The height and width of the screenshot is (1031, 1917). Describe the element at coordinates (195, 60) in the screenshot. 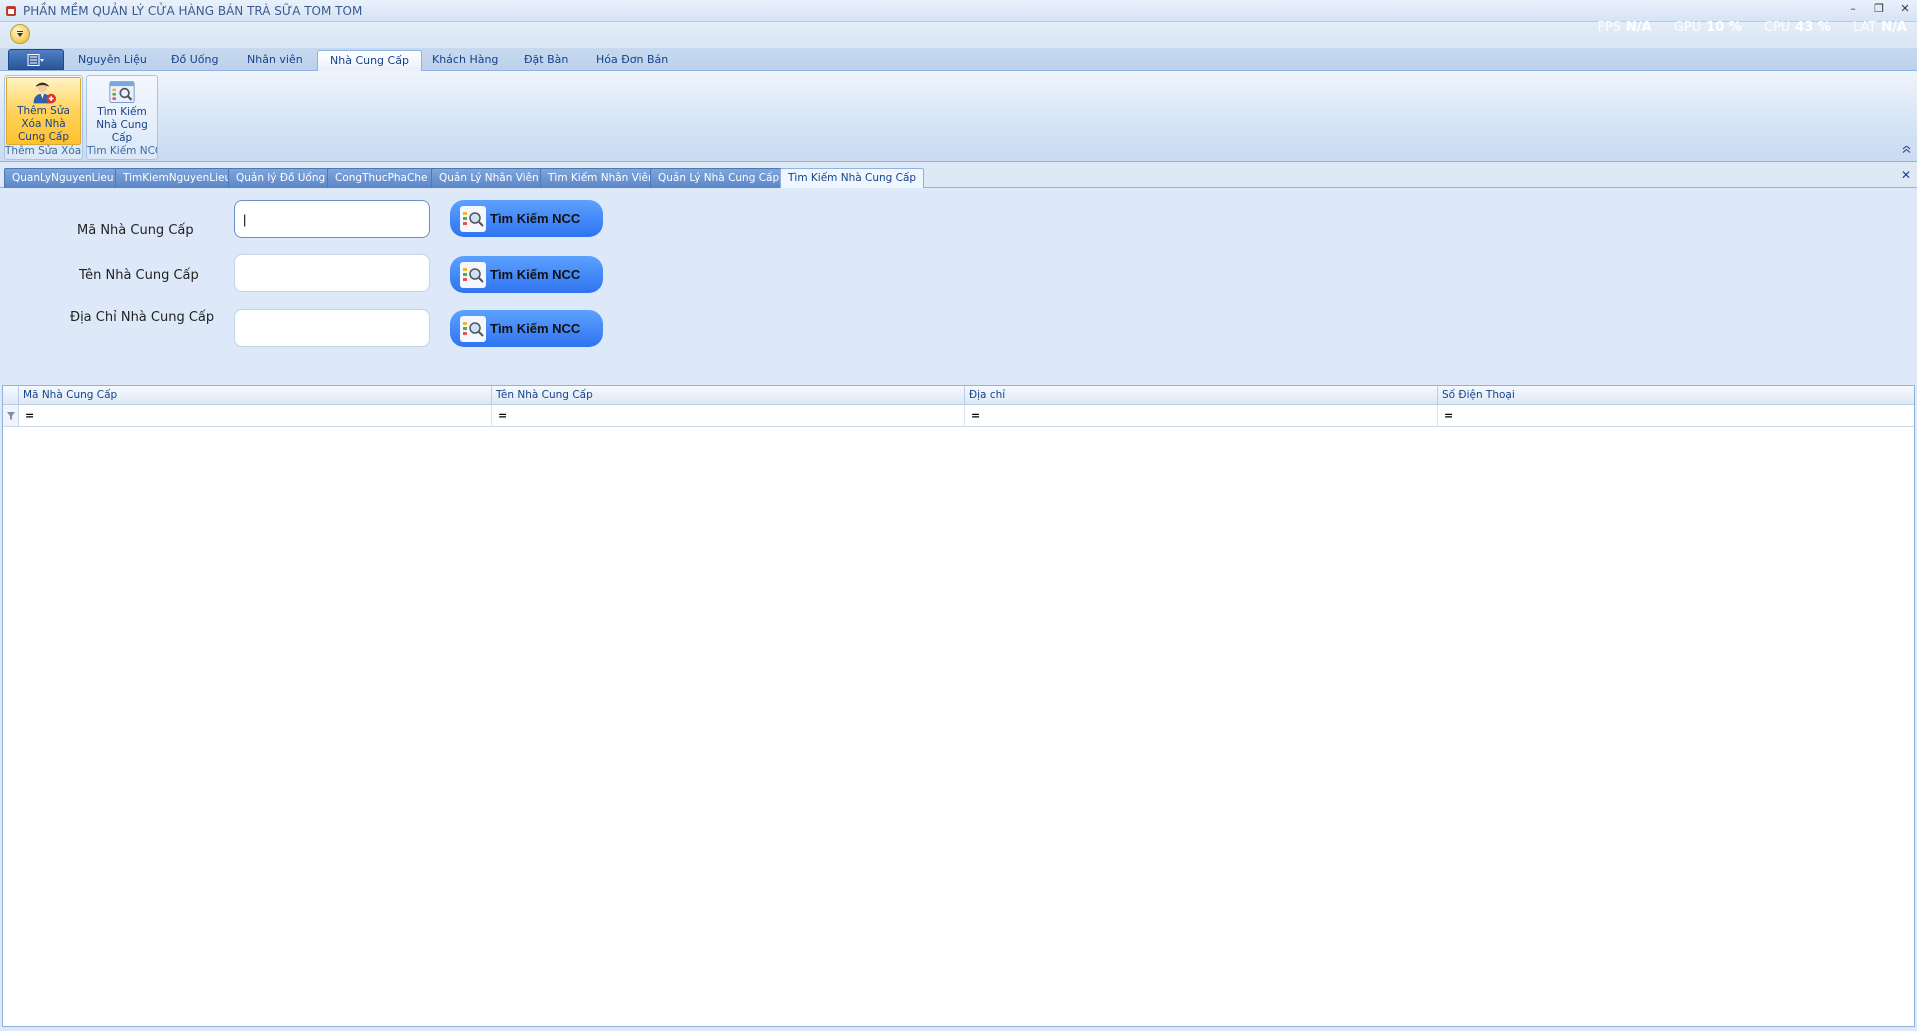

I see `ribbon-tab-do-uong: Đồ Uống` at that location.